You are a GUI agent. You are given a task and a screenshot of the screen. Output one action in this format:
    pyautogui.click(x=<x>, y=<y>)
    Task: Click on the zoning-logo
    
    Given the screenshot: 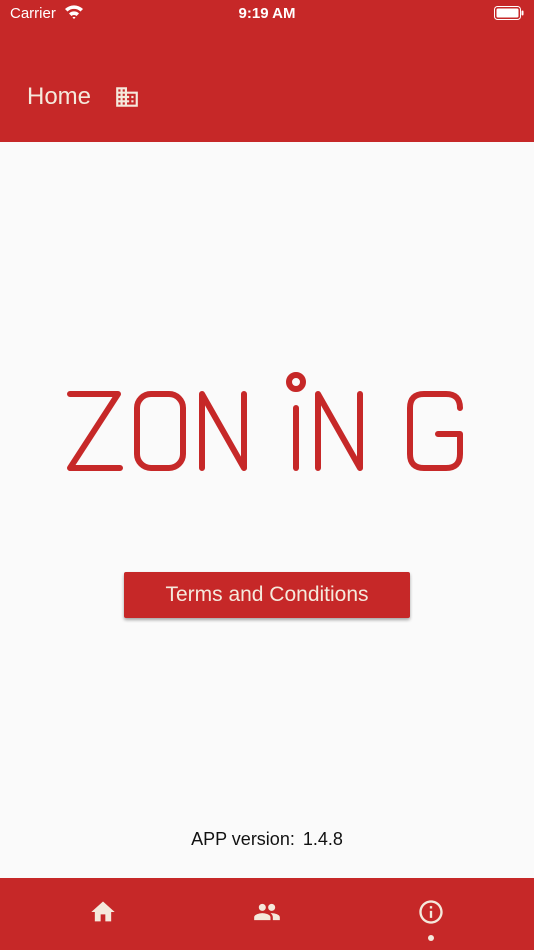 What is the action you would take?
    pyautogui.click(x=265, y=421)
    